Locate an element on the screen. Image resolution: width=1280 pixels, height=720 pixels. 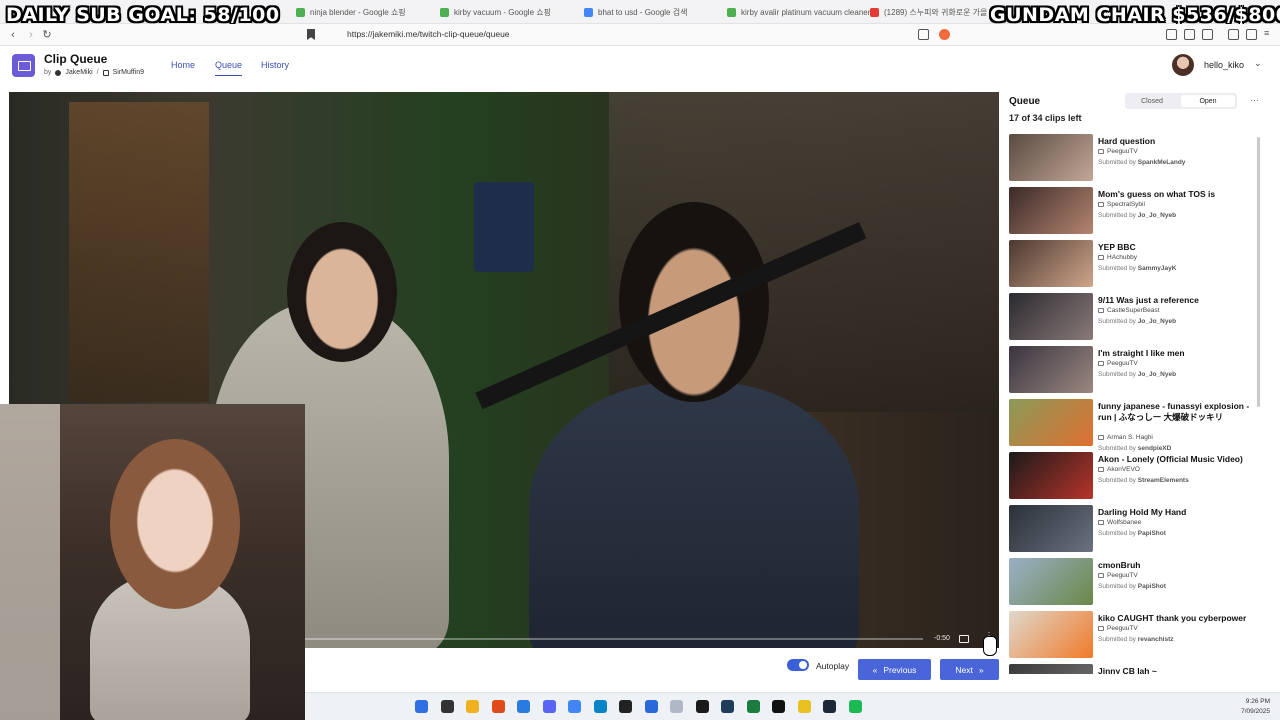
browser-tab: bhat to usd - Google 검색 is located at coordinates (635, 12).